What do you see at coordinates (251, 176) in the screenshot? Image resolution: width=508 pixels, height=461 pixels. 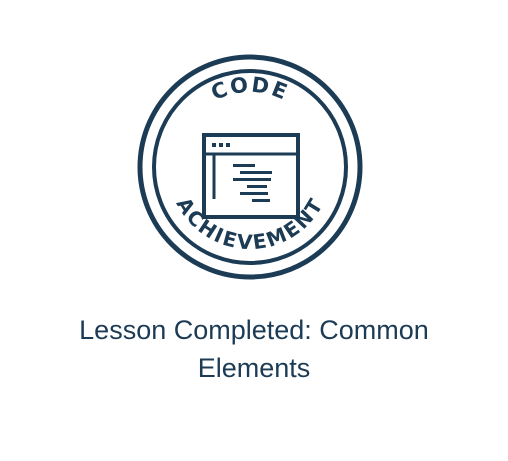 I see `code-window-icon` at bounding box center [251, 176].